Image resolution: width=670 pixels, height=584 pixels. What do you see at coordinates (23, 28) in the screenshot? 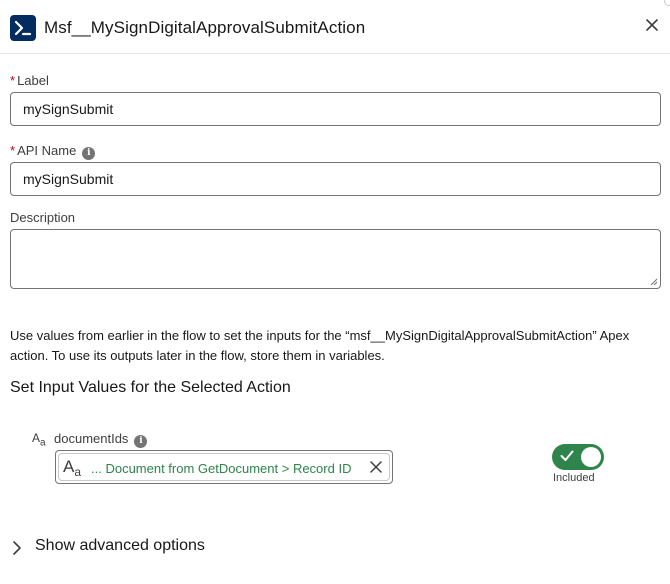
I see `apex-action-icon` at bounding box center [23, 28].